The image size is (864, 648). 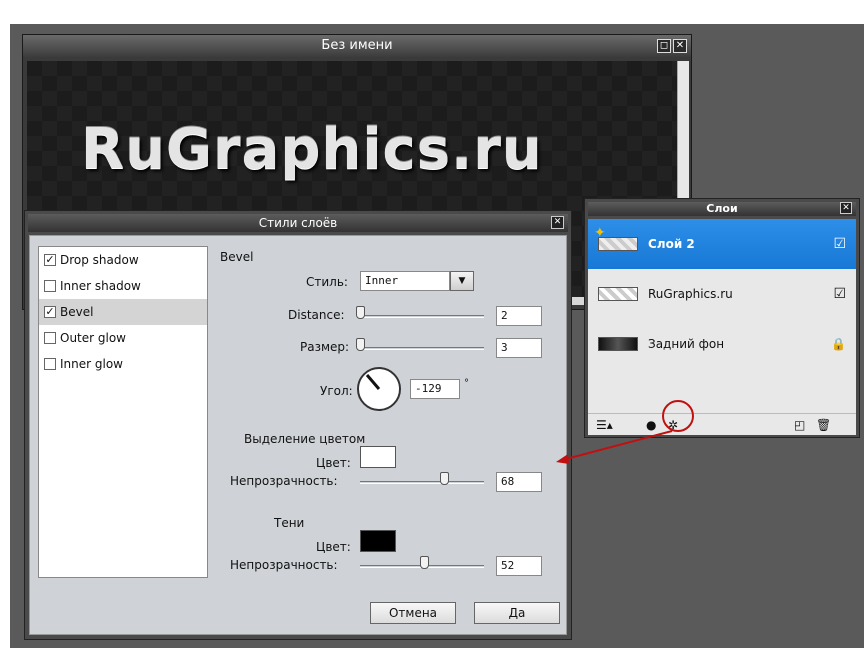 I want to click on style-select-value: Inner, so click(x=382, y=280).